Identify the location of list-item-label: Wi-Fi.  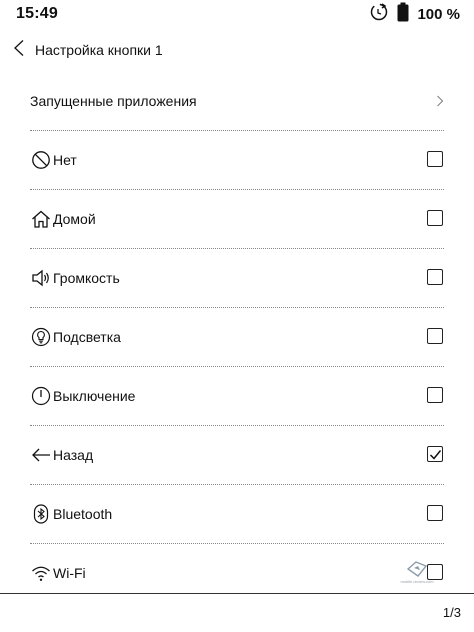
(69, 573).